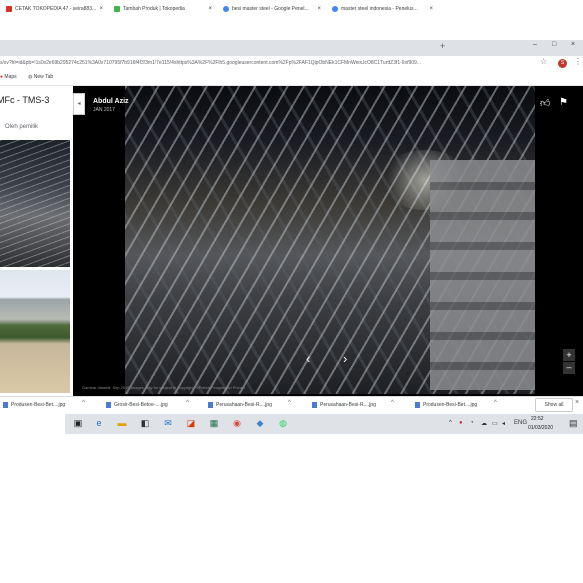 The image size is (583, 583). I want to click on bookmark-maps: ● Maps, so click(8, 77).